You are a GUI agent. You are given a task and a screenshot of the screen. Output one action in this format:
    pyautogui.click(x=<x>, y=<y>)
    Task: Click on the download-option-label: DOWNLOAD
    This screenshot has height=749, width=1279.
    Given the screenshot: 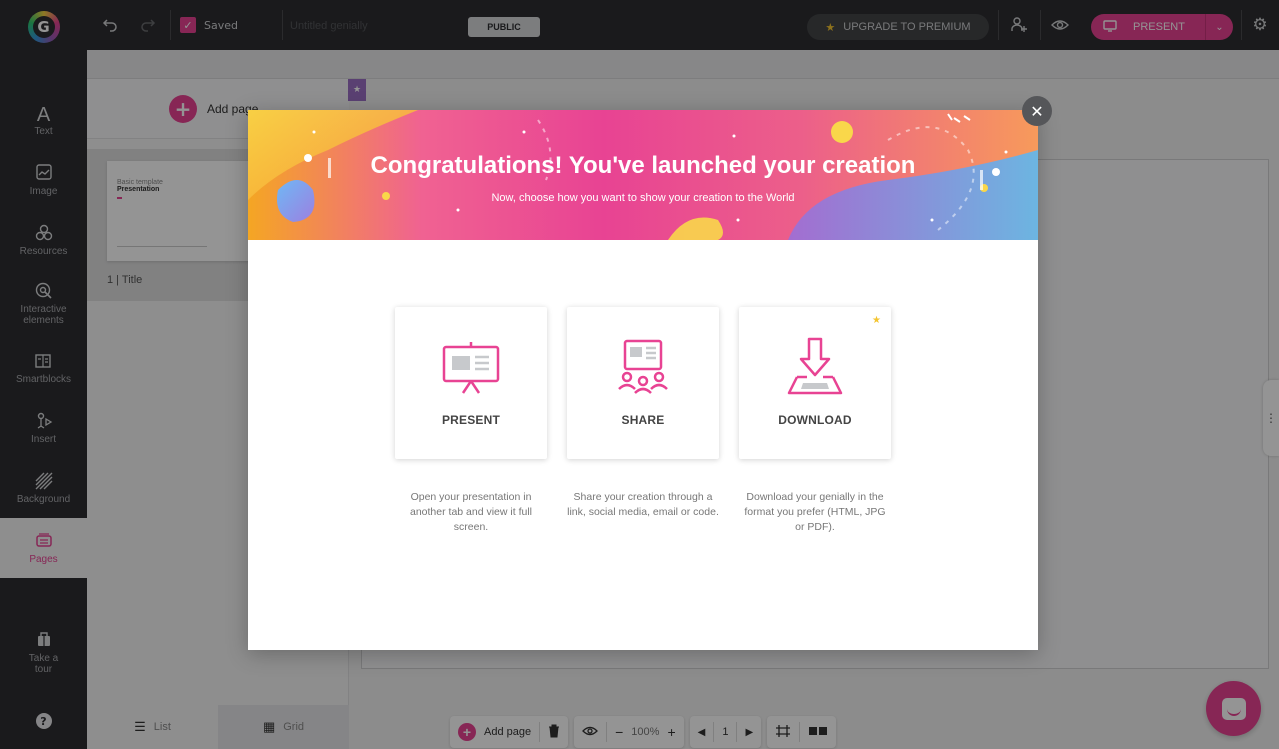 What is the action you would take?
    pyautogui.click(x=815, y=420)
    